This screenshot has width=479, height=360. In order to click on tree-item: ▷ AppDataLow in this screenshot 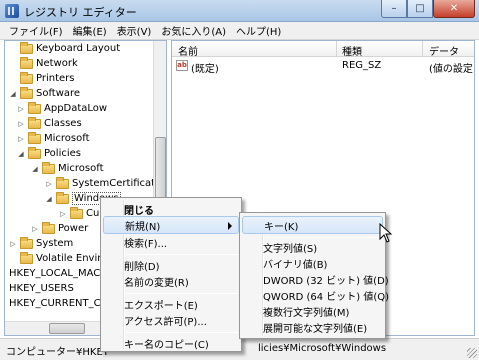, I will do `click(62, 108)`.